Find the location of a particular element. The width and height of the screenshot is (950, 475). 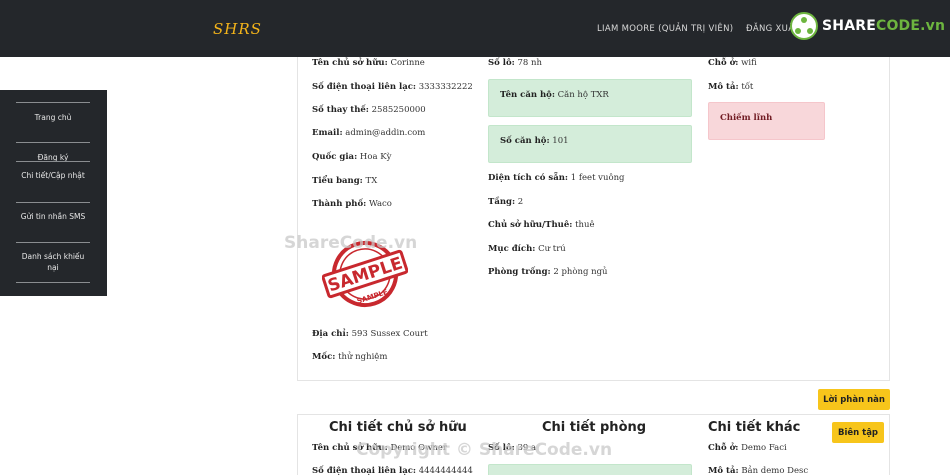

other2-description-field: Mô tả: Bản demo Desc is located at coordinates (758, 470).